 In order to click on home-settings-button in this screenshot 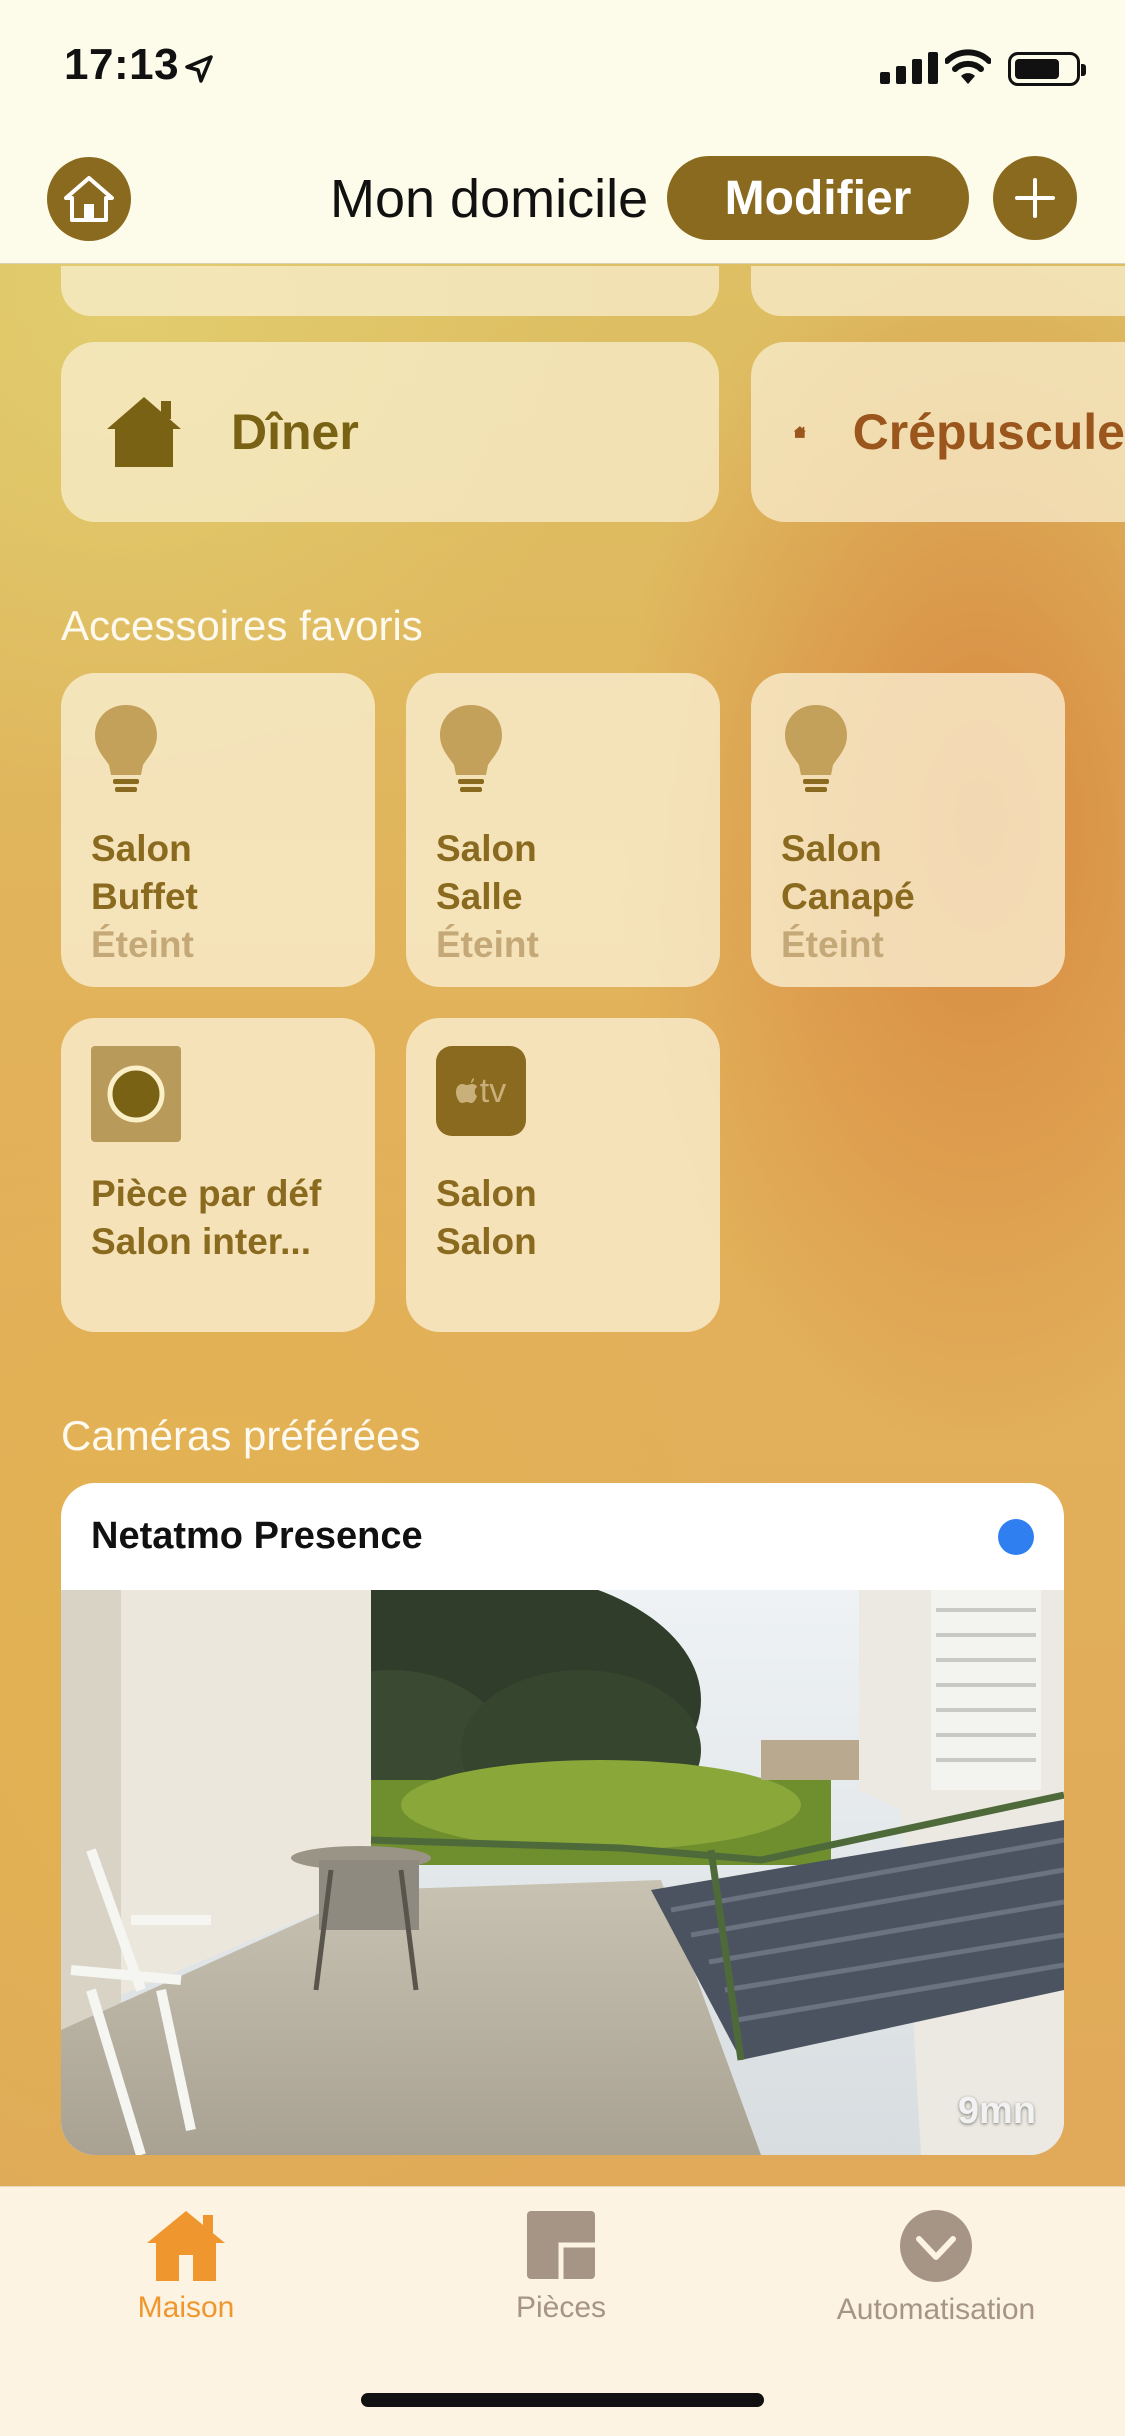, I will do `click(89, 199)`.